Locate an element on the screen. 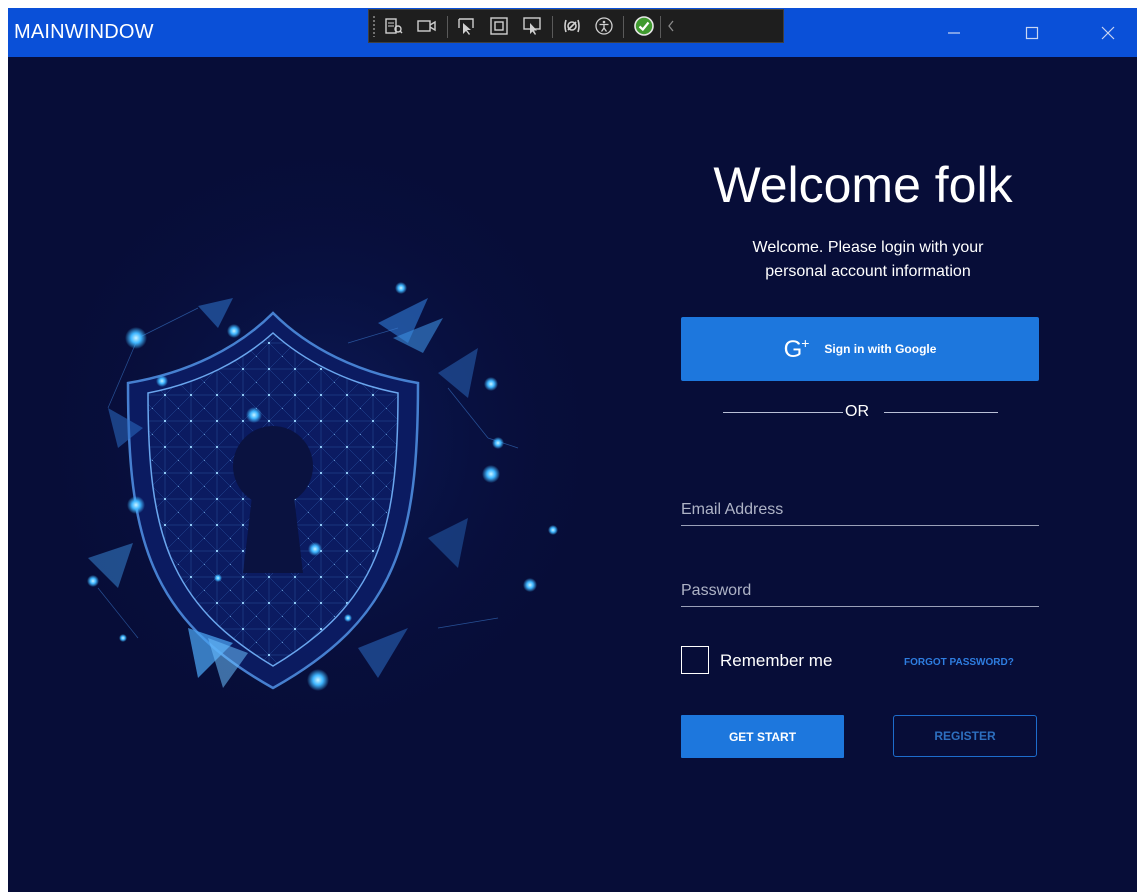 The height and width of the screenshot is (892, 1137). maximize-button is located at coordinates (1032, 32).